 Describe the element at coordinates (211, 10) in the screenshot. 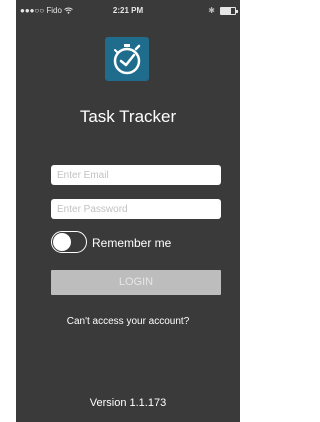

I see `bluetooth-icon: ✱` at that location.